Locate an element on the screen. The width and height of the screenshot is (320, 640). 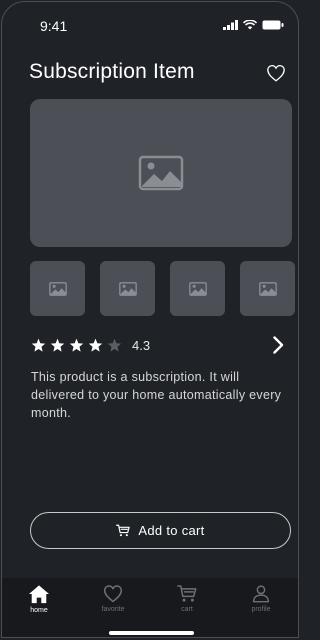
status-icons is located at coordinates (253, 25).